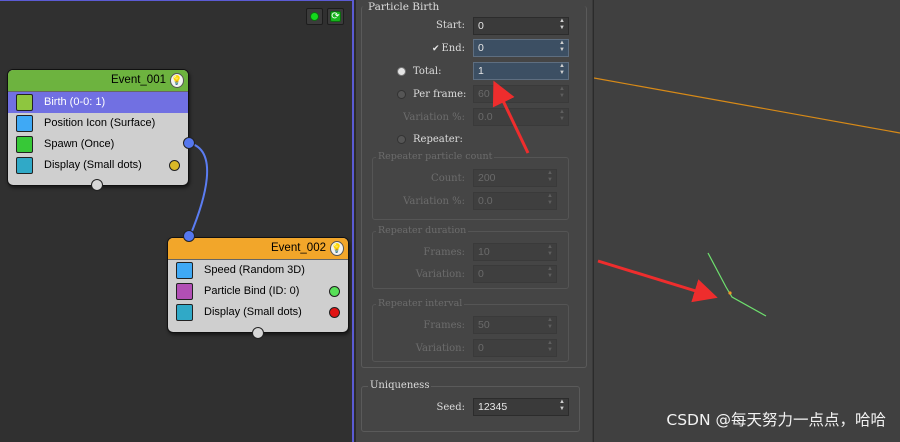 This screenshot has height=442, width=900. I want to click on variation-spinner: 0.0 ▲ ▼, so click(521, 117).